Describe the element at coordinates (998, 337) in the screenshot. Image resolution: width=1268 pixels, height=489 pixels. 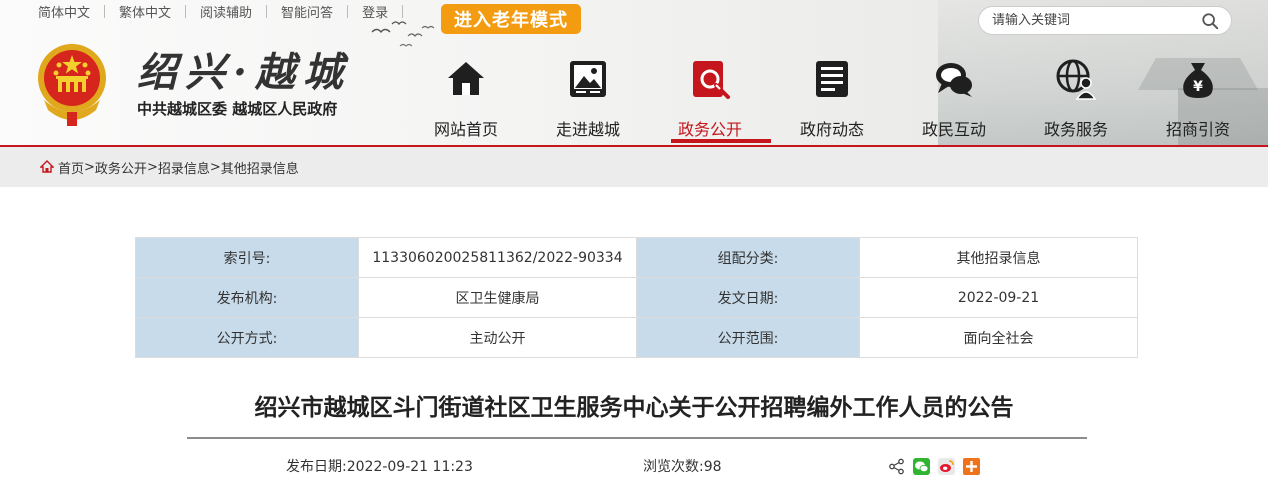
I see `scope-value: 面向全社会` at that location.